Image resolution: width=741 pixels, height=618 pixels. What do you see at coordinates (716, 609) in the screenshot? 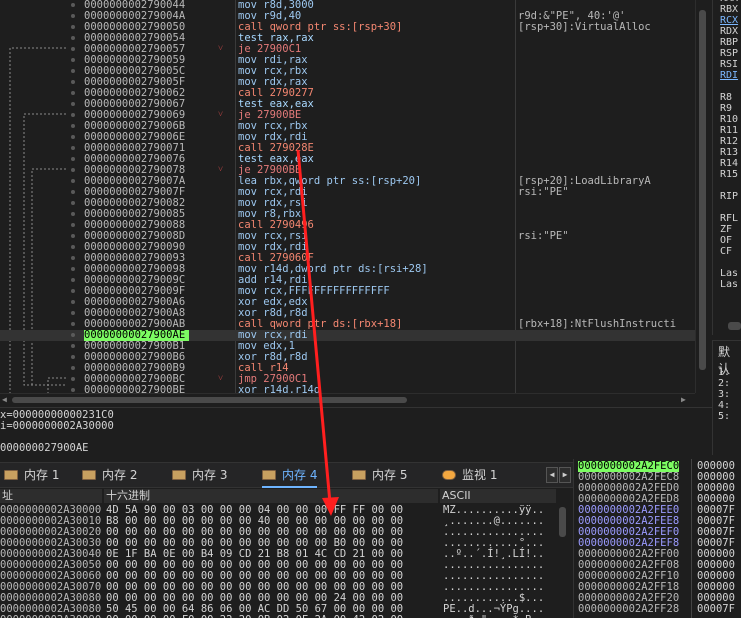
I see `stack-value: 00007F` at bounding box center [716, 609].